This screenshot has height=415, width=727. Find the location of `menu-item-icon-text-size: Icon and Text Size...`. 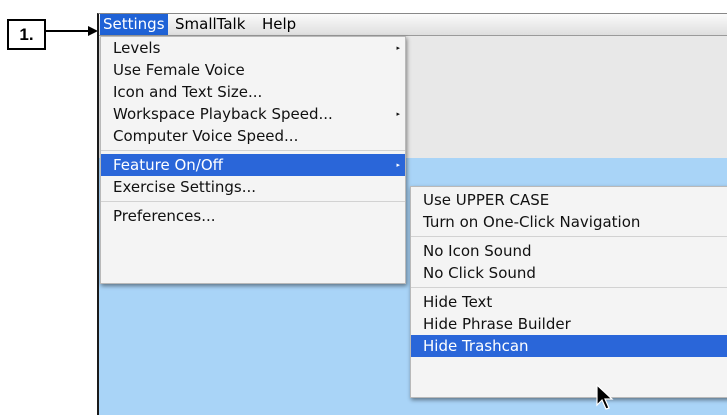

menu-item-icon-text-size: Icon and Text Size... is located at coordinates (253, 92).